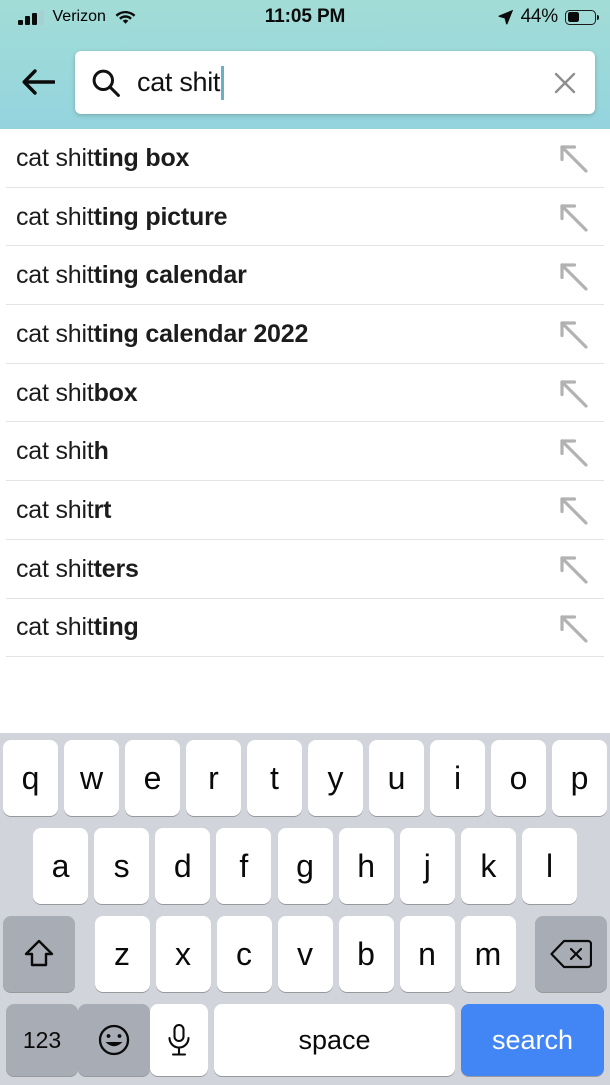 This screenshot has height=1085, width=610. I want to click on suggestion-row: cat shitting box, so click(305, 158).